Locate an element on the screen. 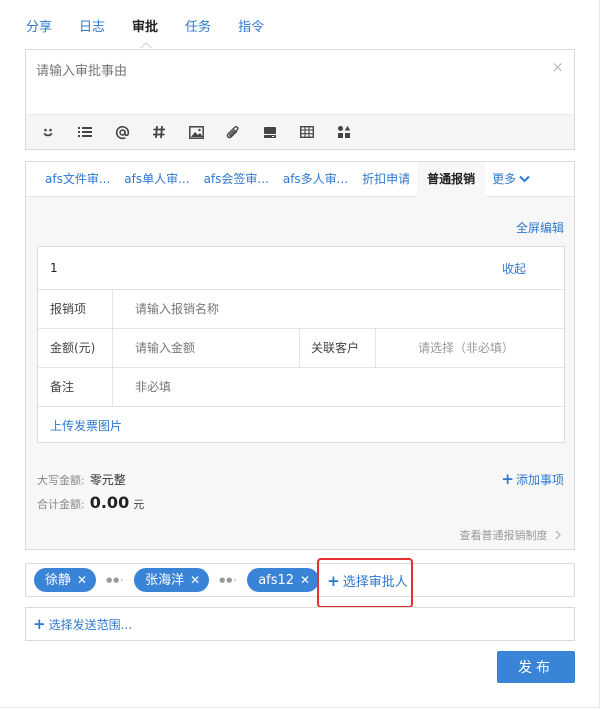  approver-chip: afs12 ✕ is located at coordinates (283, 580).